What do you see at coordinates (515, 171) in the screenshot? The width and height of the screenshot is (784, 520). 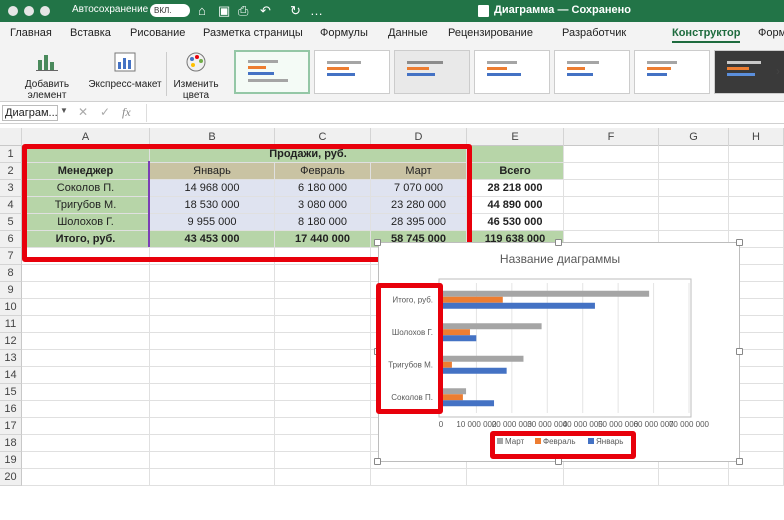 I see `header-total: Всего` at bounding box center [515, 171].